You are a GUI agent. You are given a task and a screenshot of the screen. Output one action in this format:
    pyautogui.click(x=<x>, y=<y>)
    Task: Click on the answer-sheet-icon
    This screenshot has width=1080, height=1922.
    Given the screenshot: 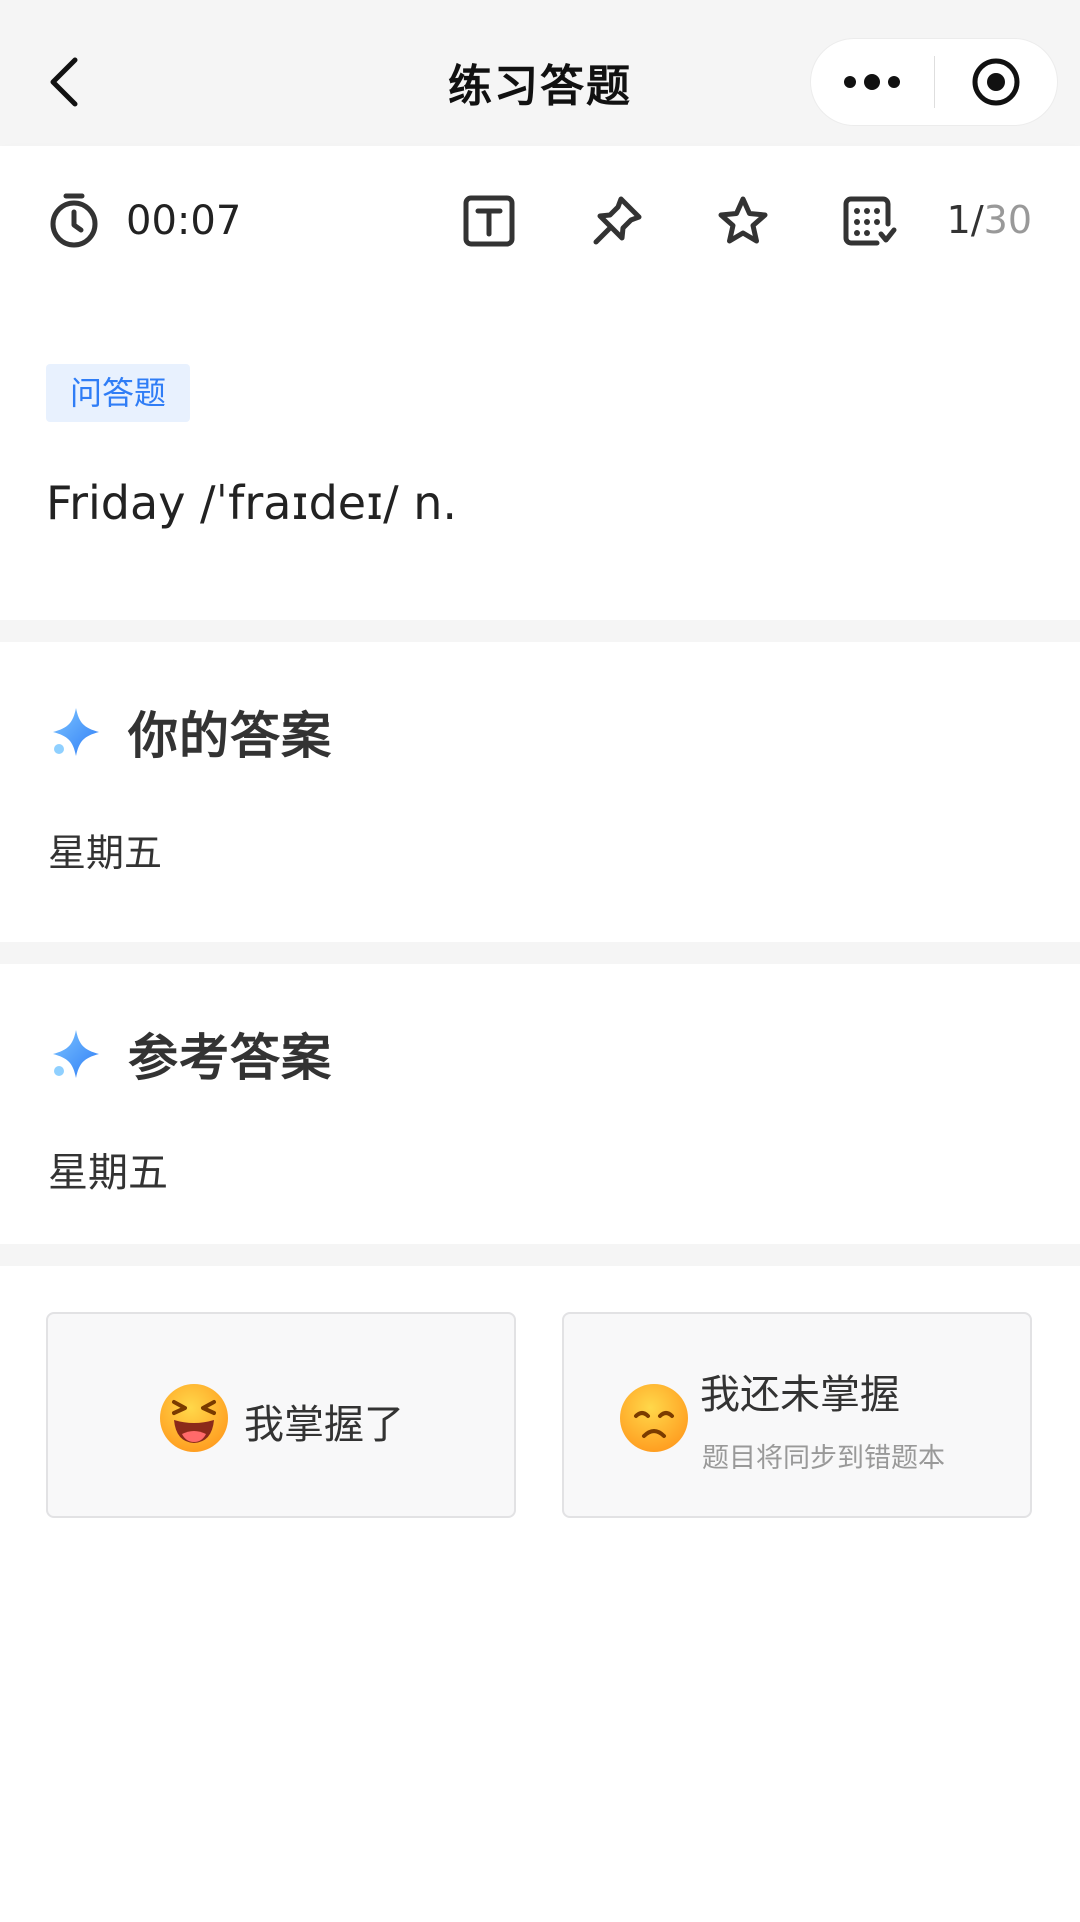 What is the action you would take?
    pyautogui.click(x=870, y=221)
    